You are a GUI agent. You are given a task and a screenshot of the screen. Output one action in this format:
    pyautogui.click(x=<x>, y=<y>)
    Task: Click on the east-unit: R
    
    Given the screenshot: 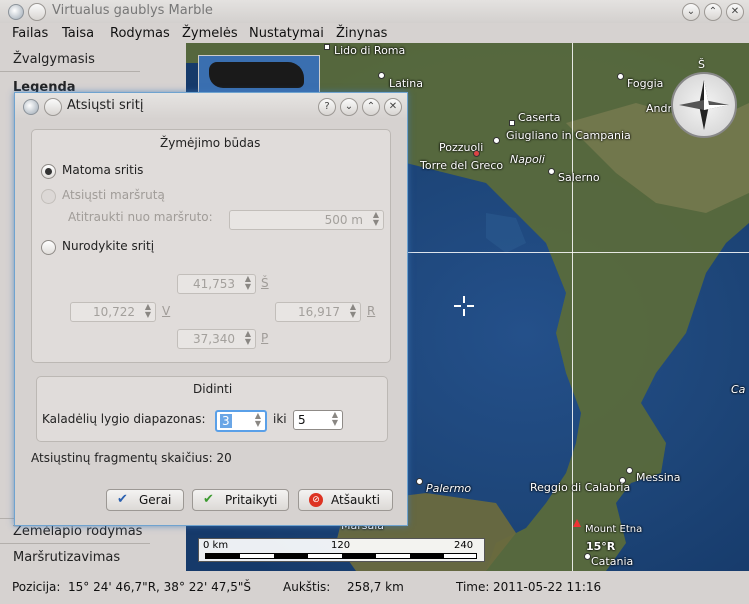 What is the action you would take?
    pyautogui.click(x=371, y=311)
    